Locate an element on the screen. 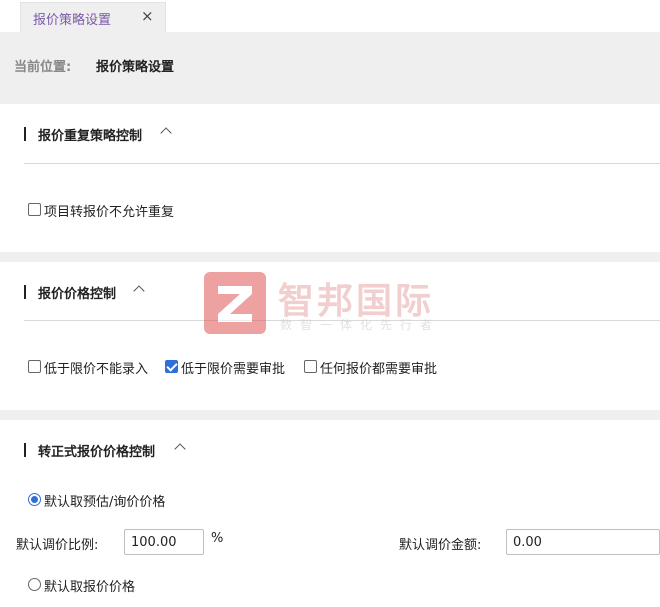 This screenshot has height=607, width=660. breadcrumb: 当前位置: 报价策略设置 is located at coordinates (330, 68).